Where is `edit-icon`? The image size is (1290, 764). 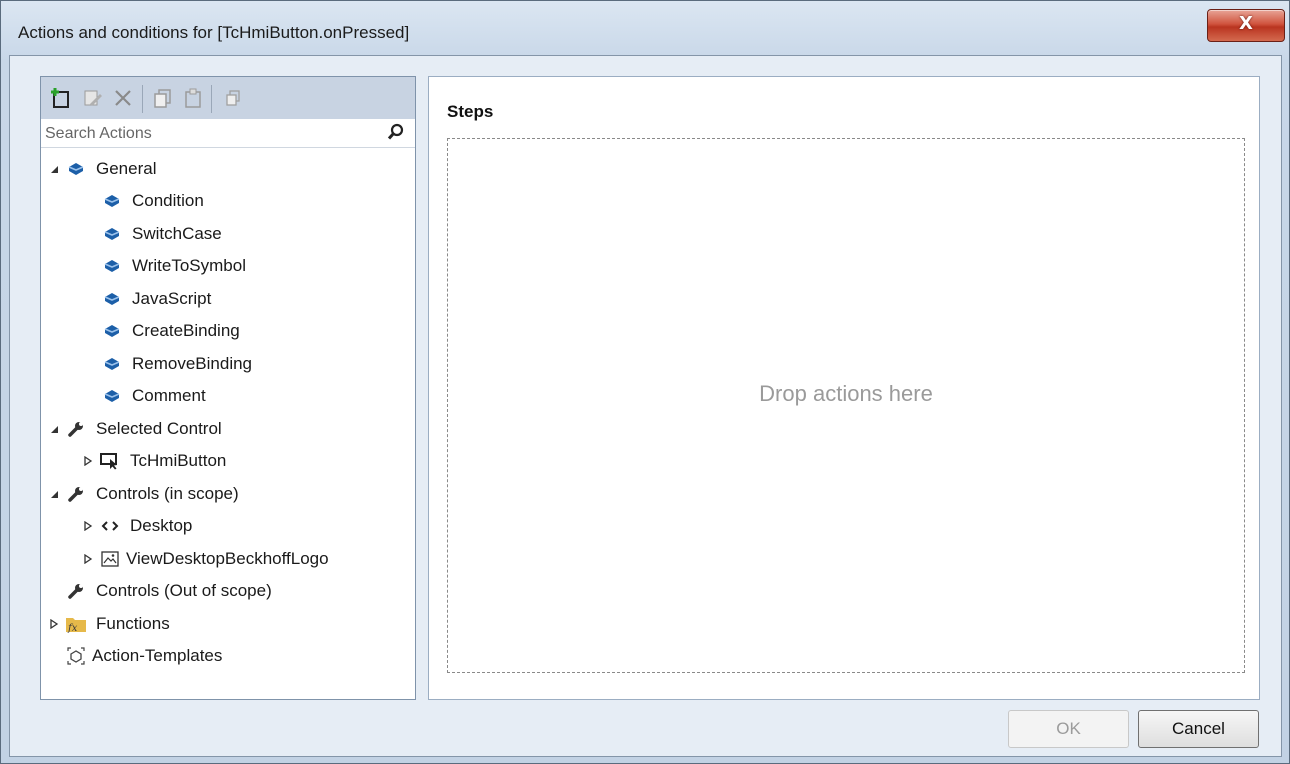 edit-icon is located at coordinates (93, 98).